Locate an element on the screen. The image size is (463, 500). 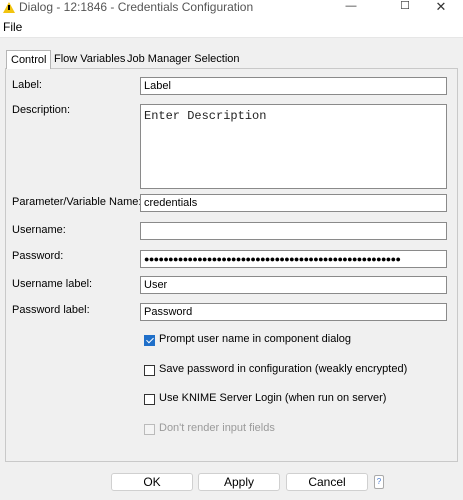
prompt-username-checkbox is located at coordinates (149, 340).